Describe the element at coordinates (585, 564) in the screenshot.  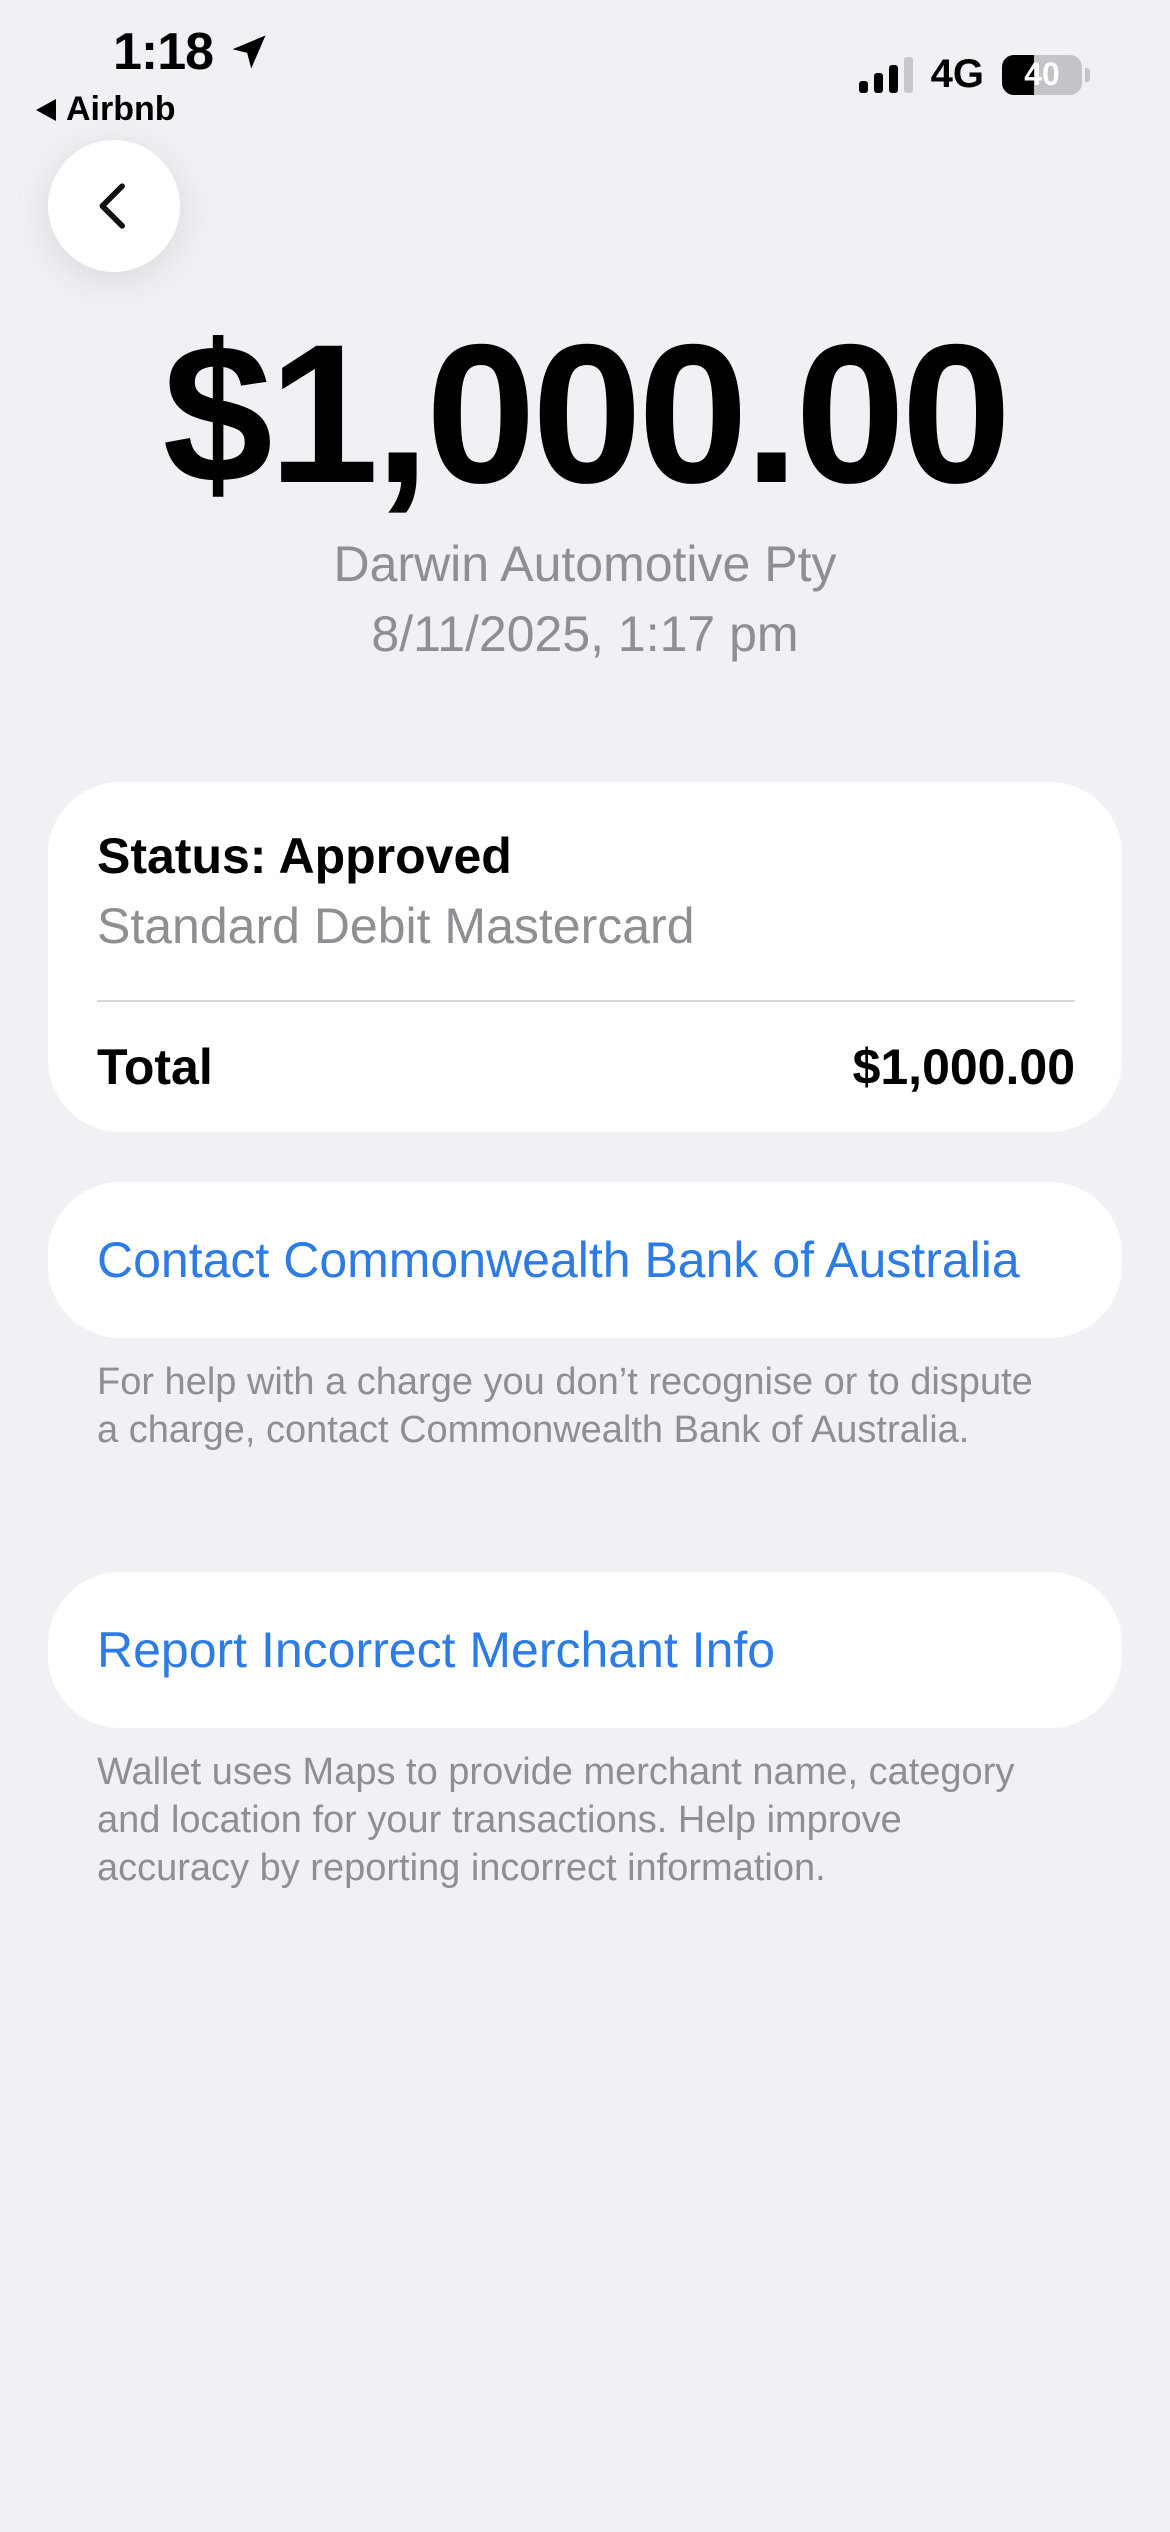
I see `merchant-name: Darwin Automotive Pty` at that location.